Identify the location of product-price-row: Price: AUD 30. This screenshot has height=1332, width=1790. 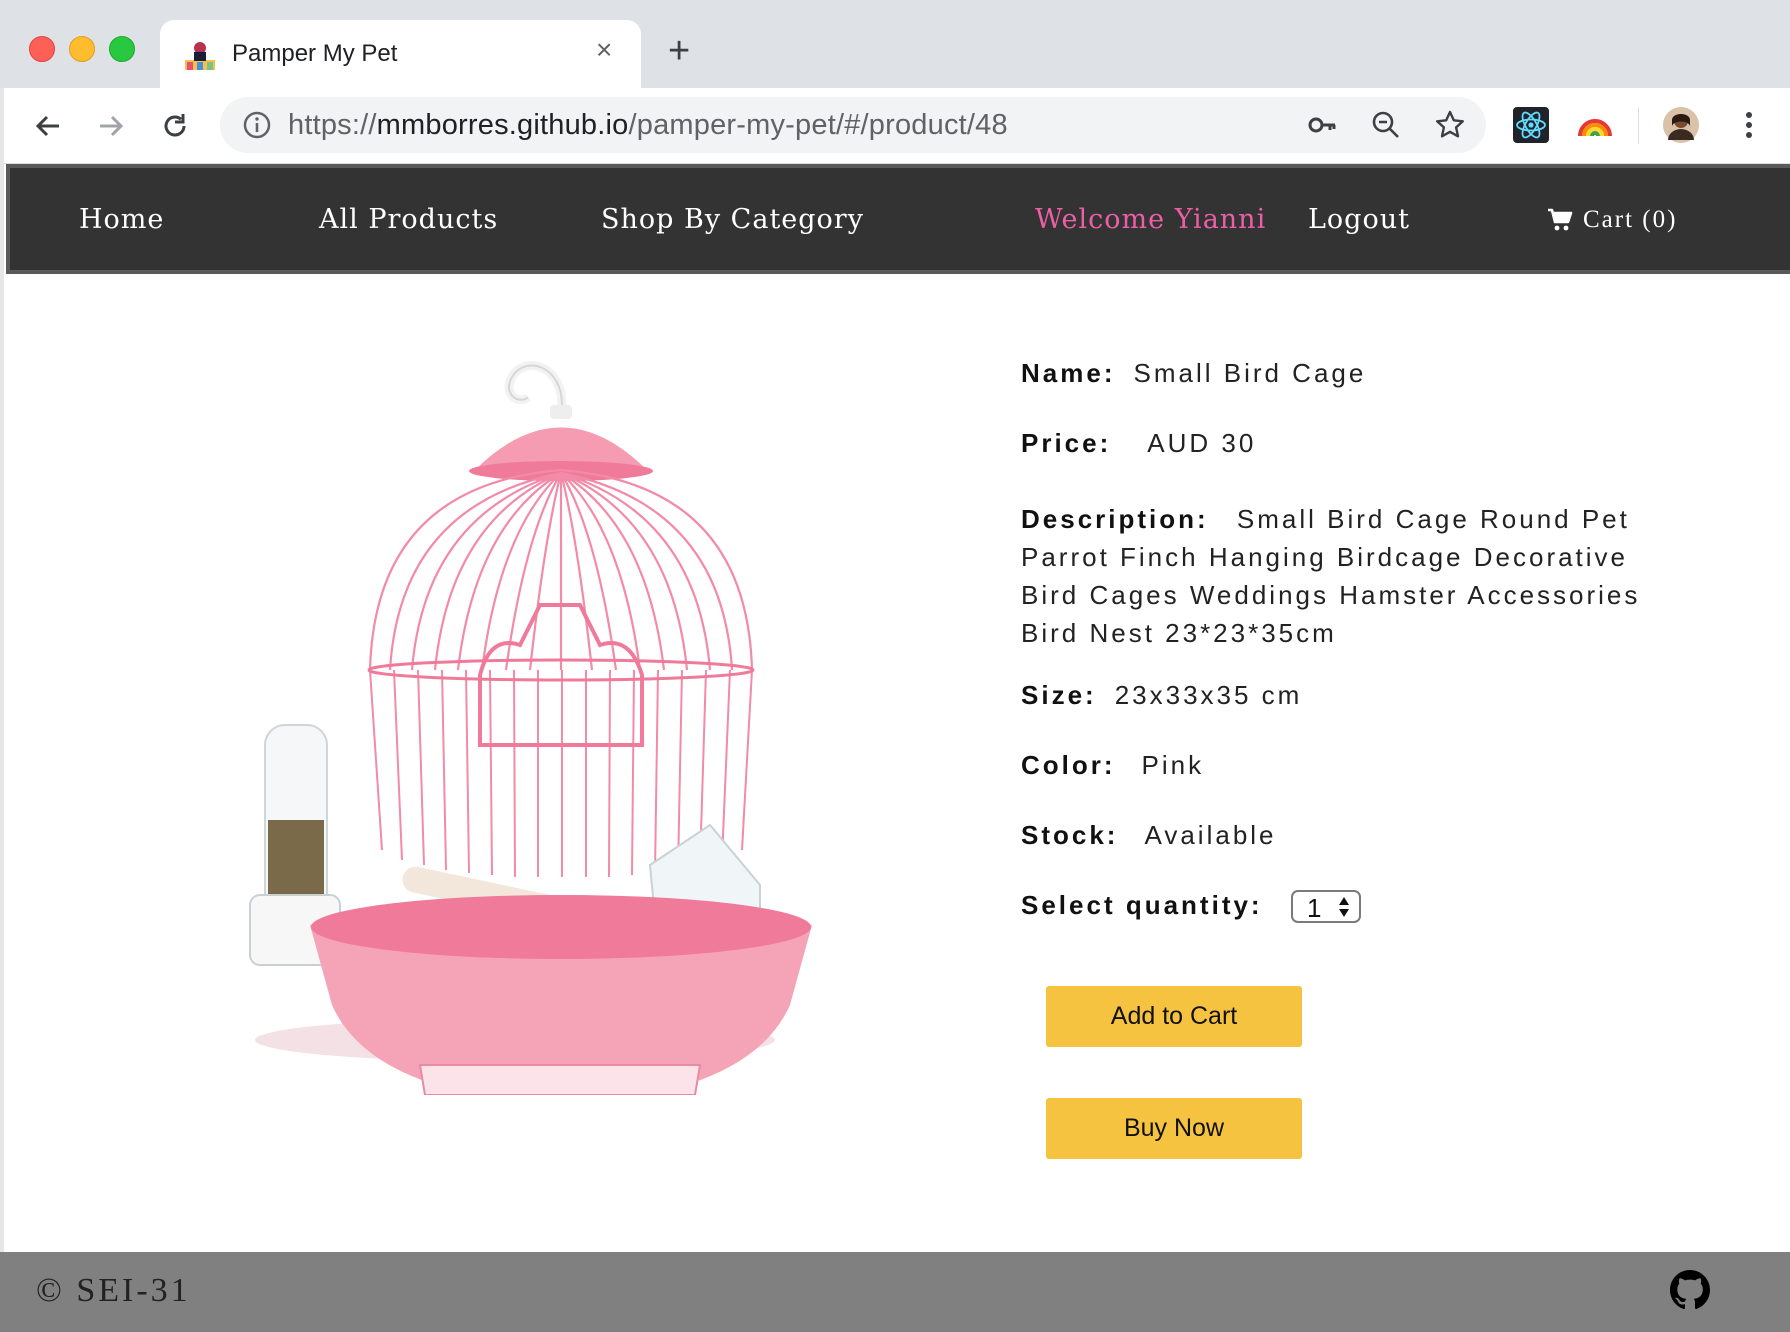
(1138, 443).